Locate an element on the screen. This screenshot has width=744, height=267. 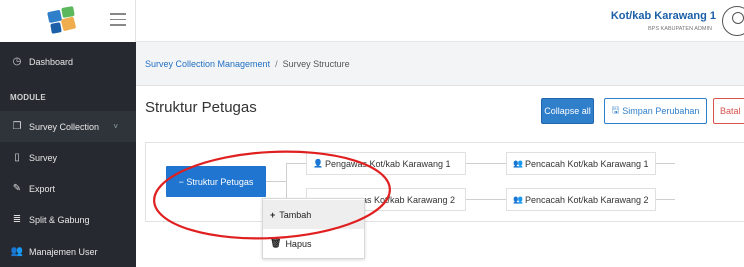
node-context-menu: + Tambah 🗑 Hapus is located at coordinates (313, 228).